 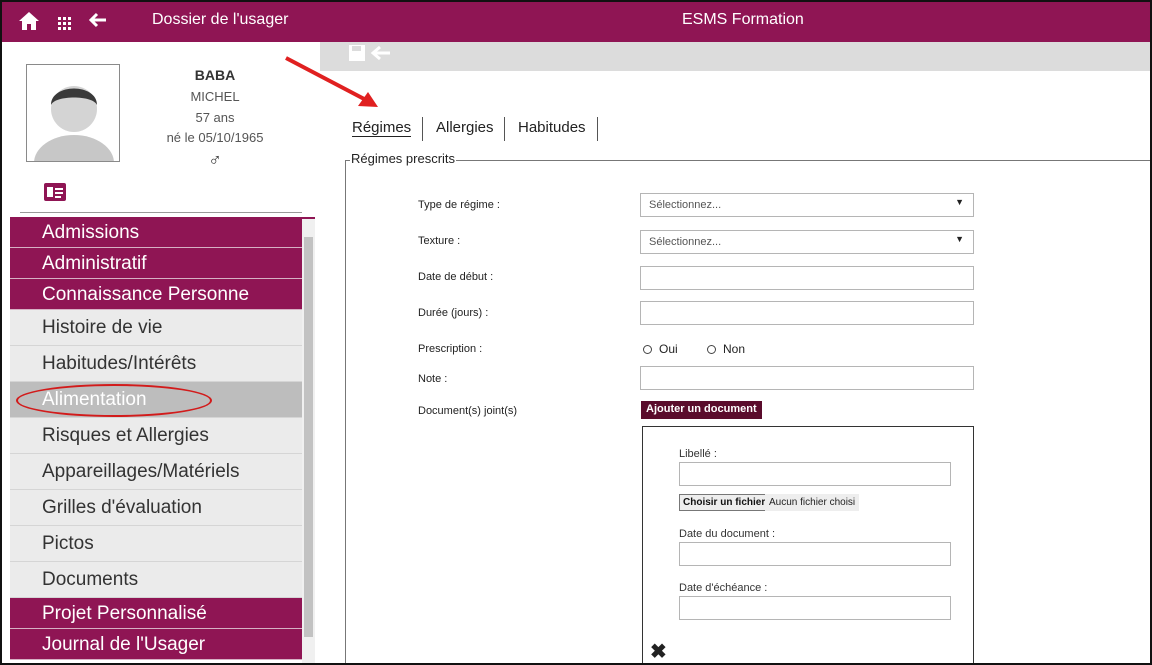 I want to click on prescription-oui-radio: Oui, so click(x=660, y=349).